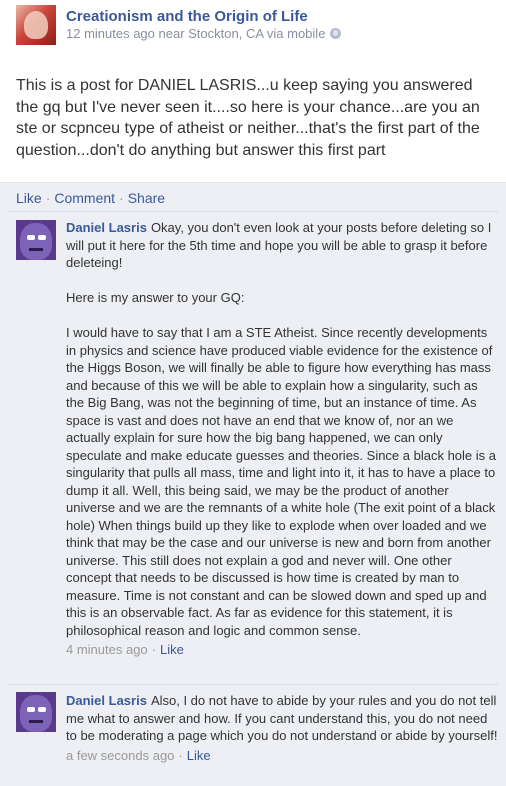 This screenshot has height=786, width=506. What do you see at coordinates (336, 33) in the screenshot?
I see `globe-icon` at bounding box center [336, 33].